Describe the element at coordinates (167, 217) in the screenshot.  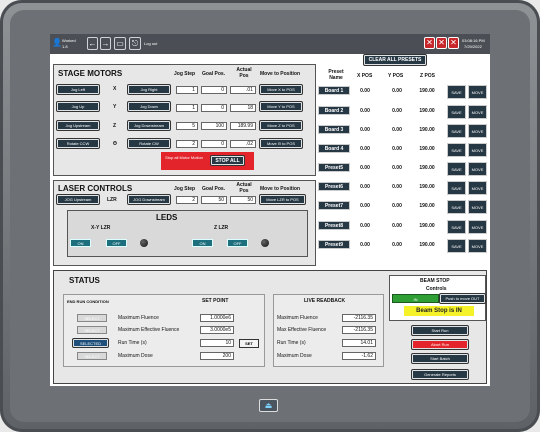
I see `leds-title: LEDS` at that location.